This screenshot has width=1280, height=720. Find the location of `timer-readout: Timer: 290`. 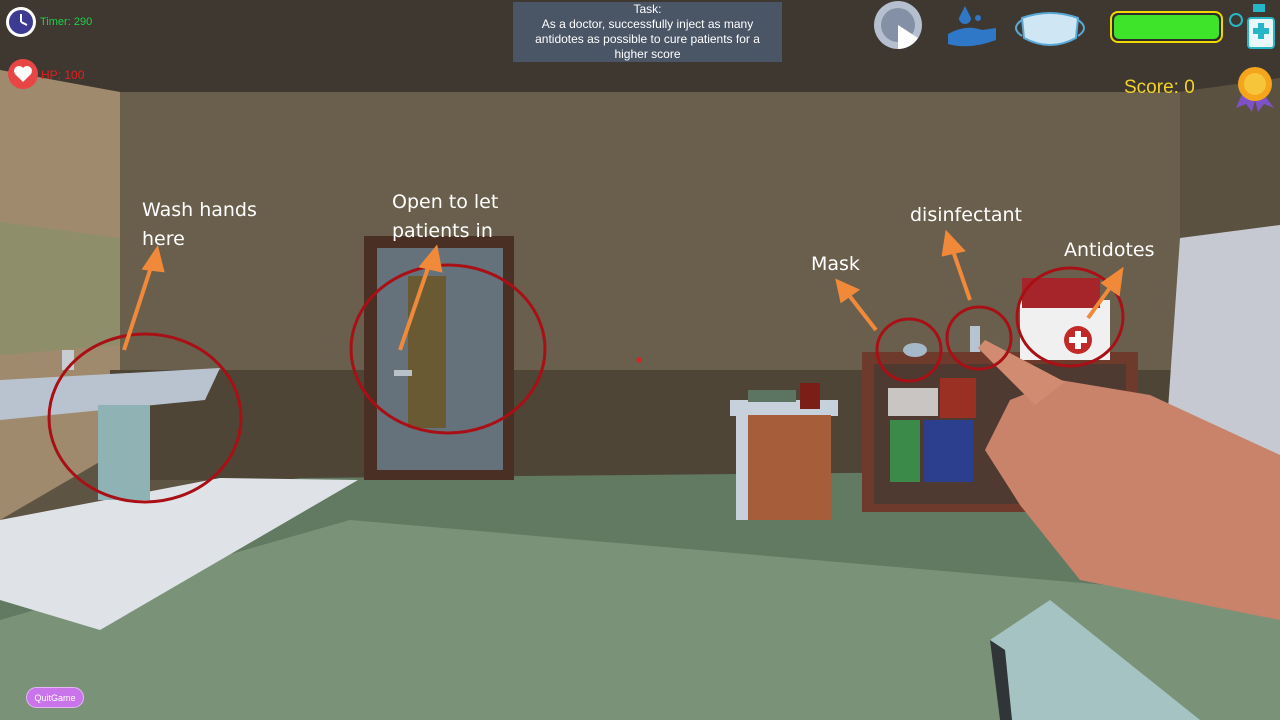

timer-readout: Timer: 290 is located at coordinates (66, 22).